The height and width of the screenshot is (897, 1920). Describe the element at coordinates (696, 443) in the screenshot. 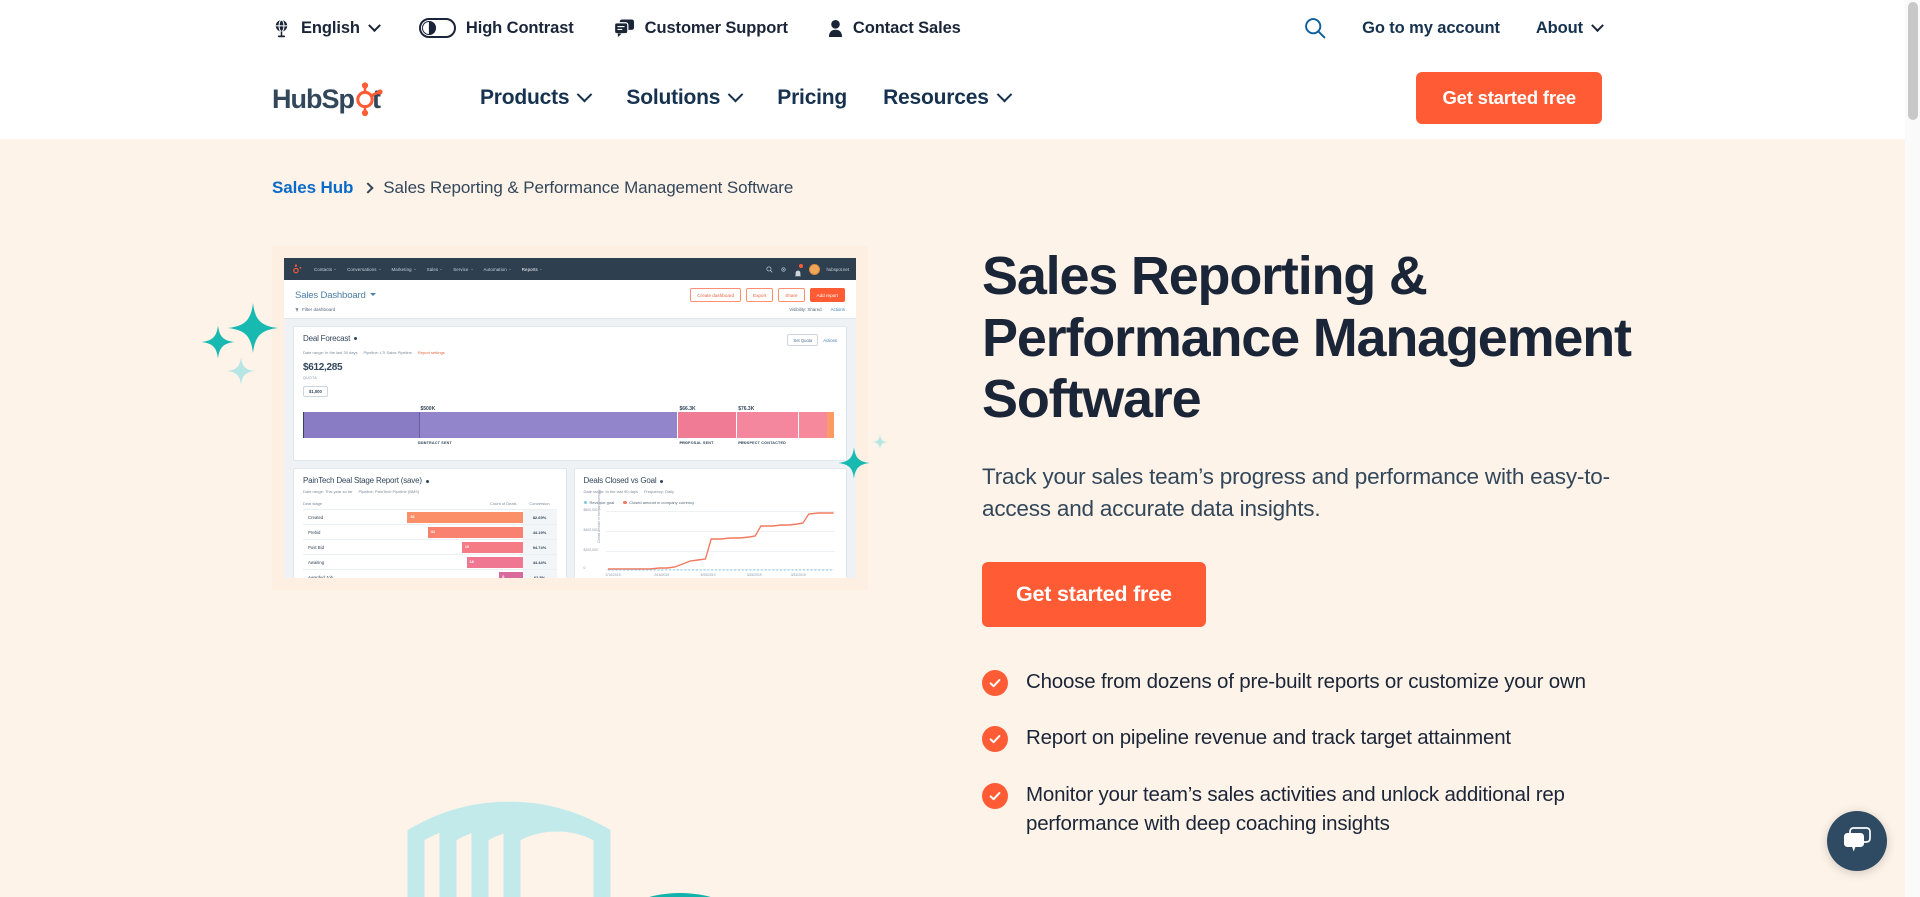

I see `stage-label: PROPOSAL SENT 60%` at that location.